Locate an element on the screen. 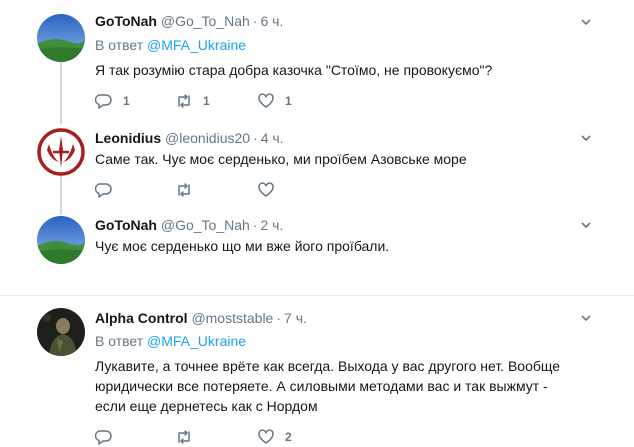  author-handle: @leonidius20 is located at coordinates (207, 138).